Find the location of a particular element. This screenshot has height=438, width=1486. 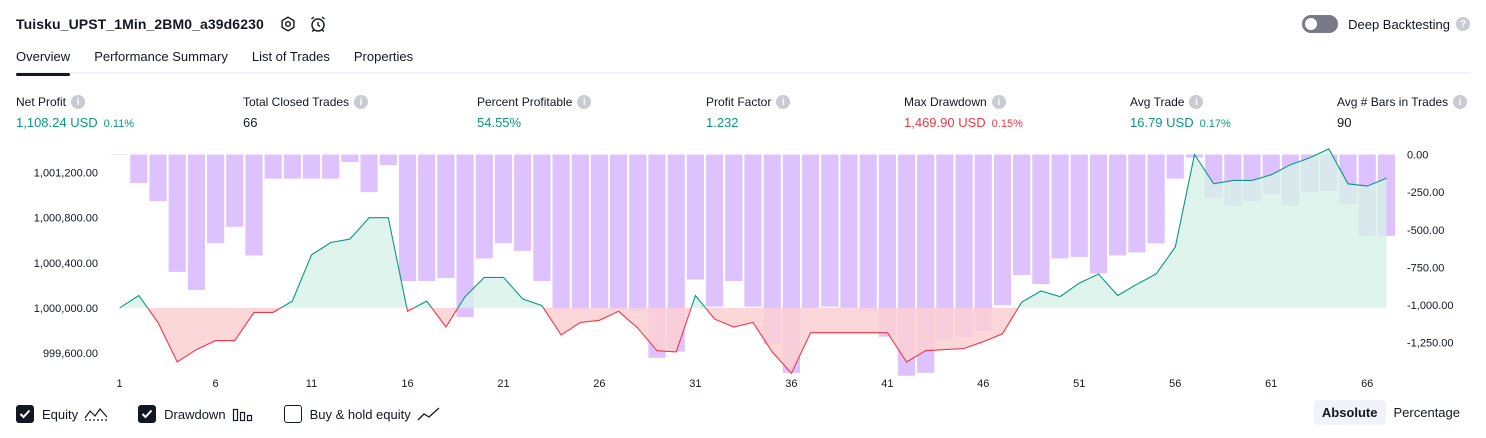

drawdown-tick-label: -1,000.00 is located at coordinates (1430, 306).